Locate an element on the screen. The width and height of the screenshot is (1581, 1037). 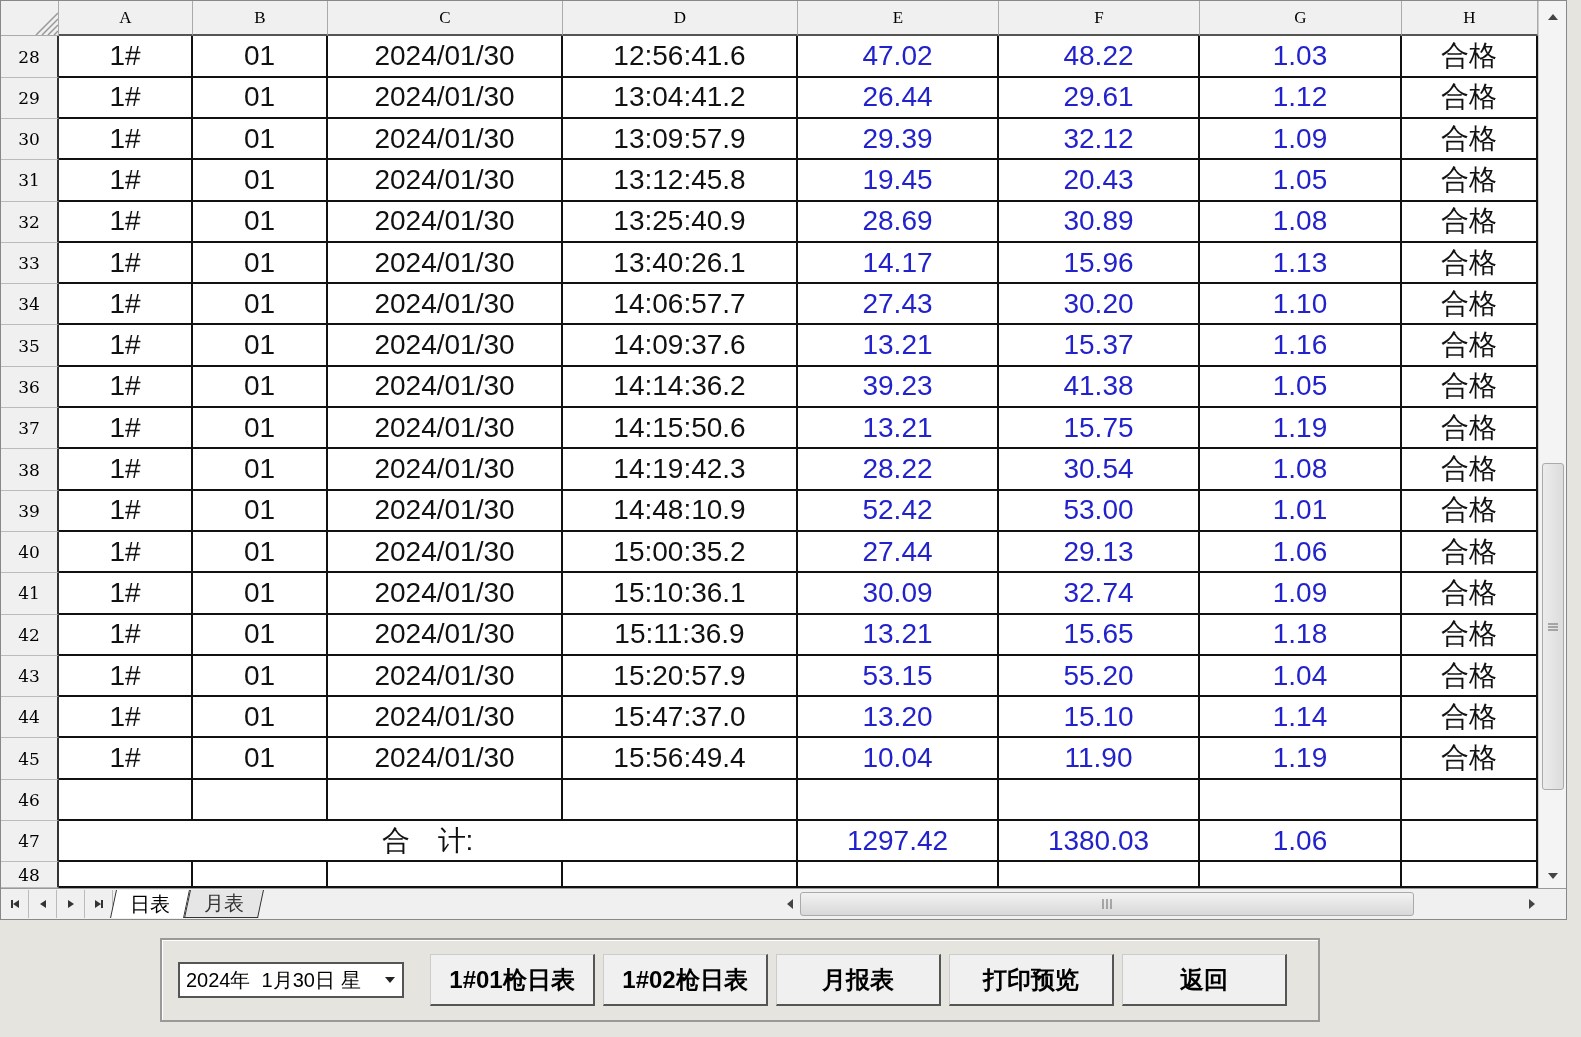
row-number: 39 is located at coordinates (30, 511).